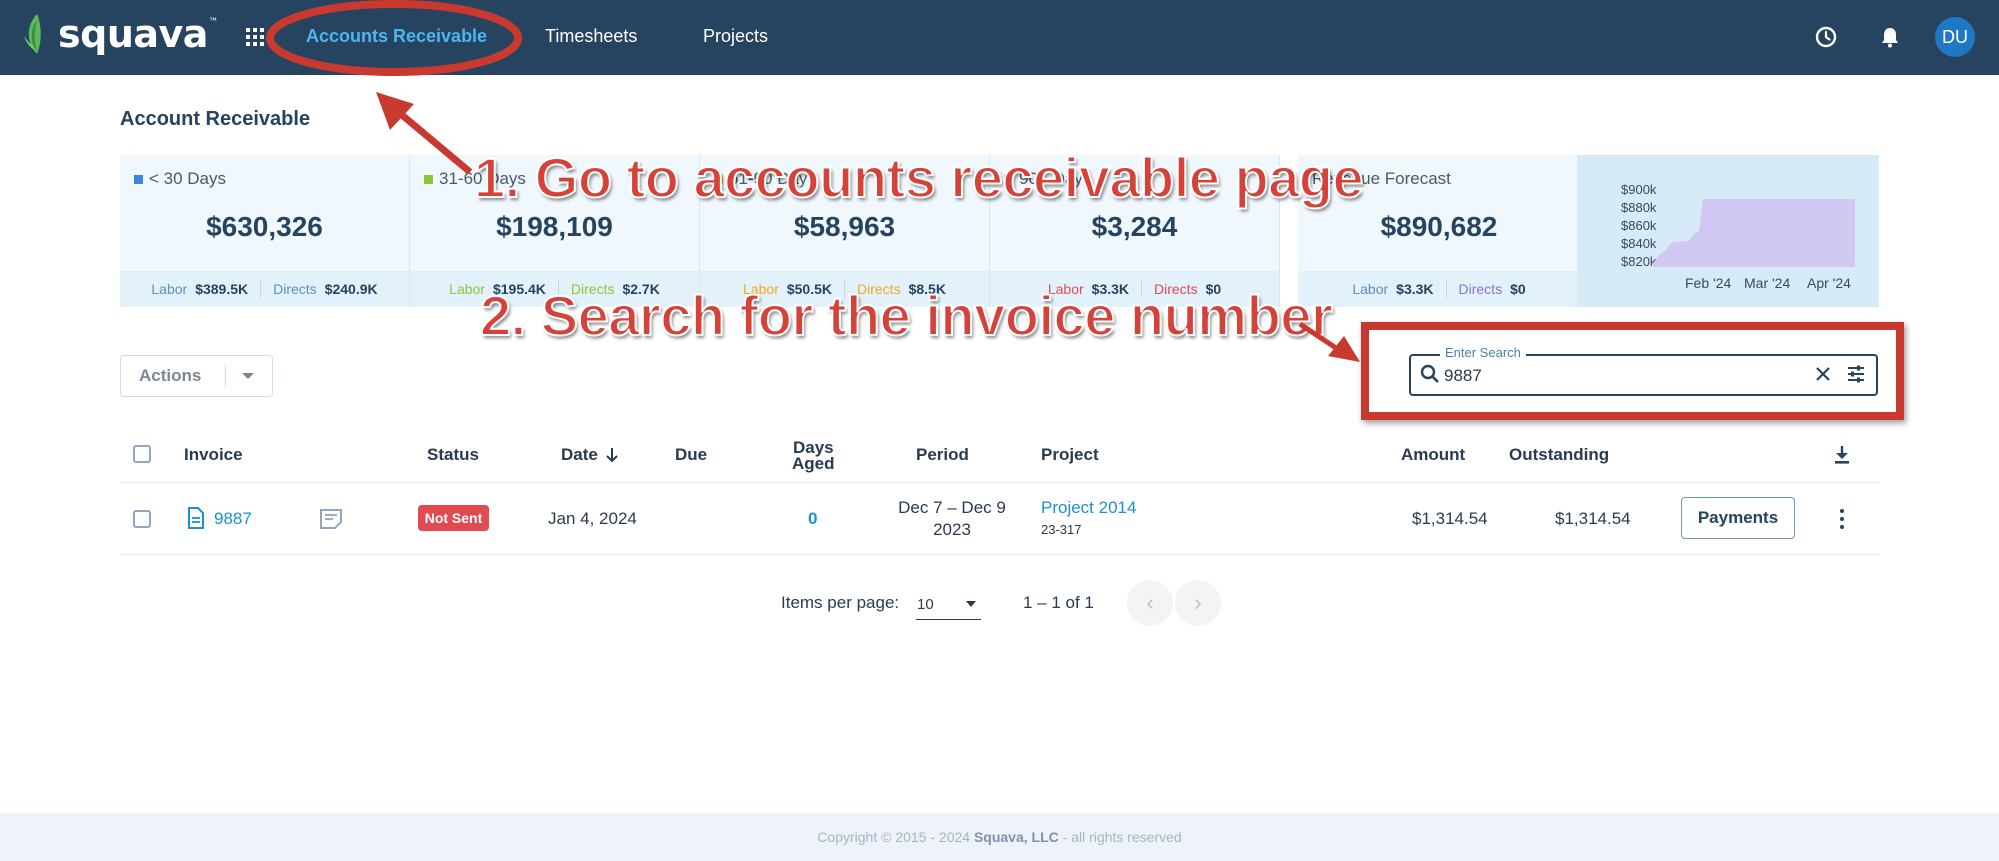 The image size is (1999, 861). Describe the element at coordinates (942, 455) in the screenshot. I see `column-period: Period` at that location.